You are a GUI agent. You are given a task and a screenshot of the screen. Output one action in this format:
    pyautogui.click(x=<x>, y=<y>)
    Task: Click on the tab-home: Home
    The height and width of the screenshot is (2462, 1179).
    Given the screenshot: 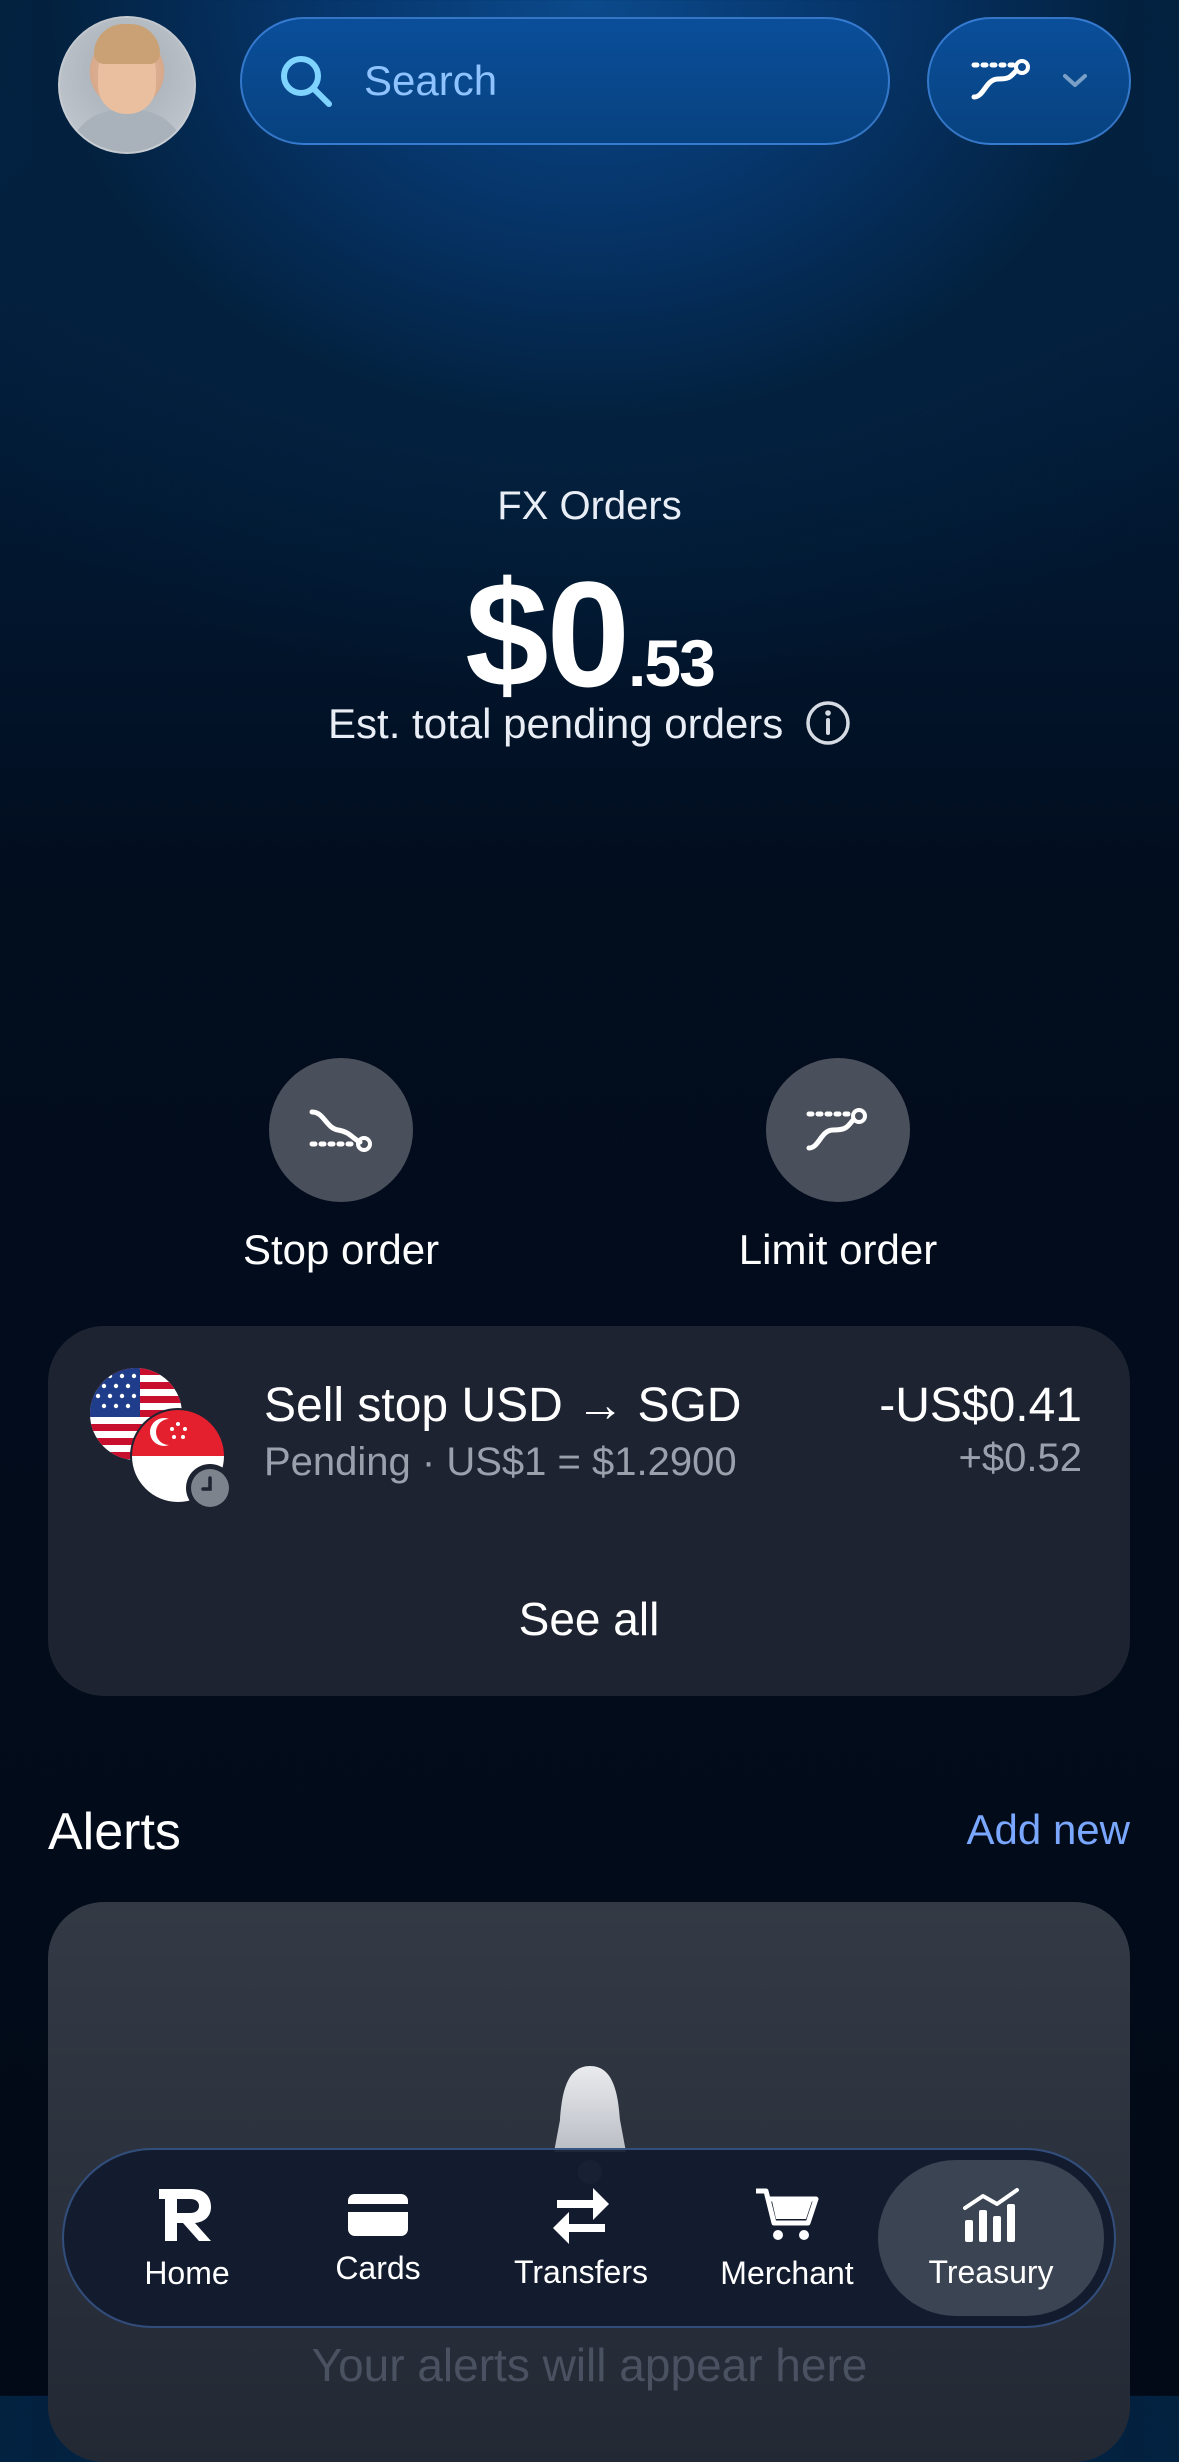 What is the action you would take?
    pyautogui.click(x=187, y=2238)
    